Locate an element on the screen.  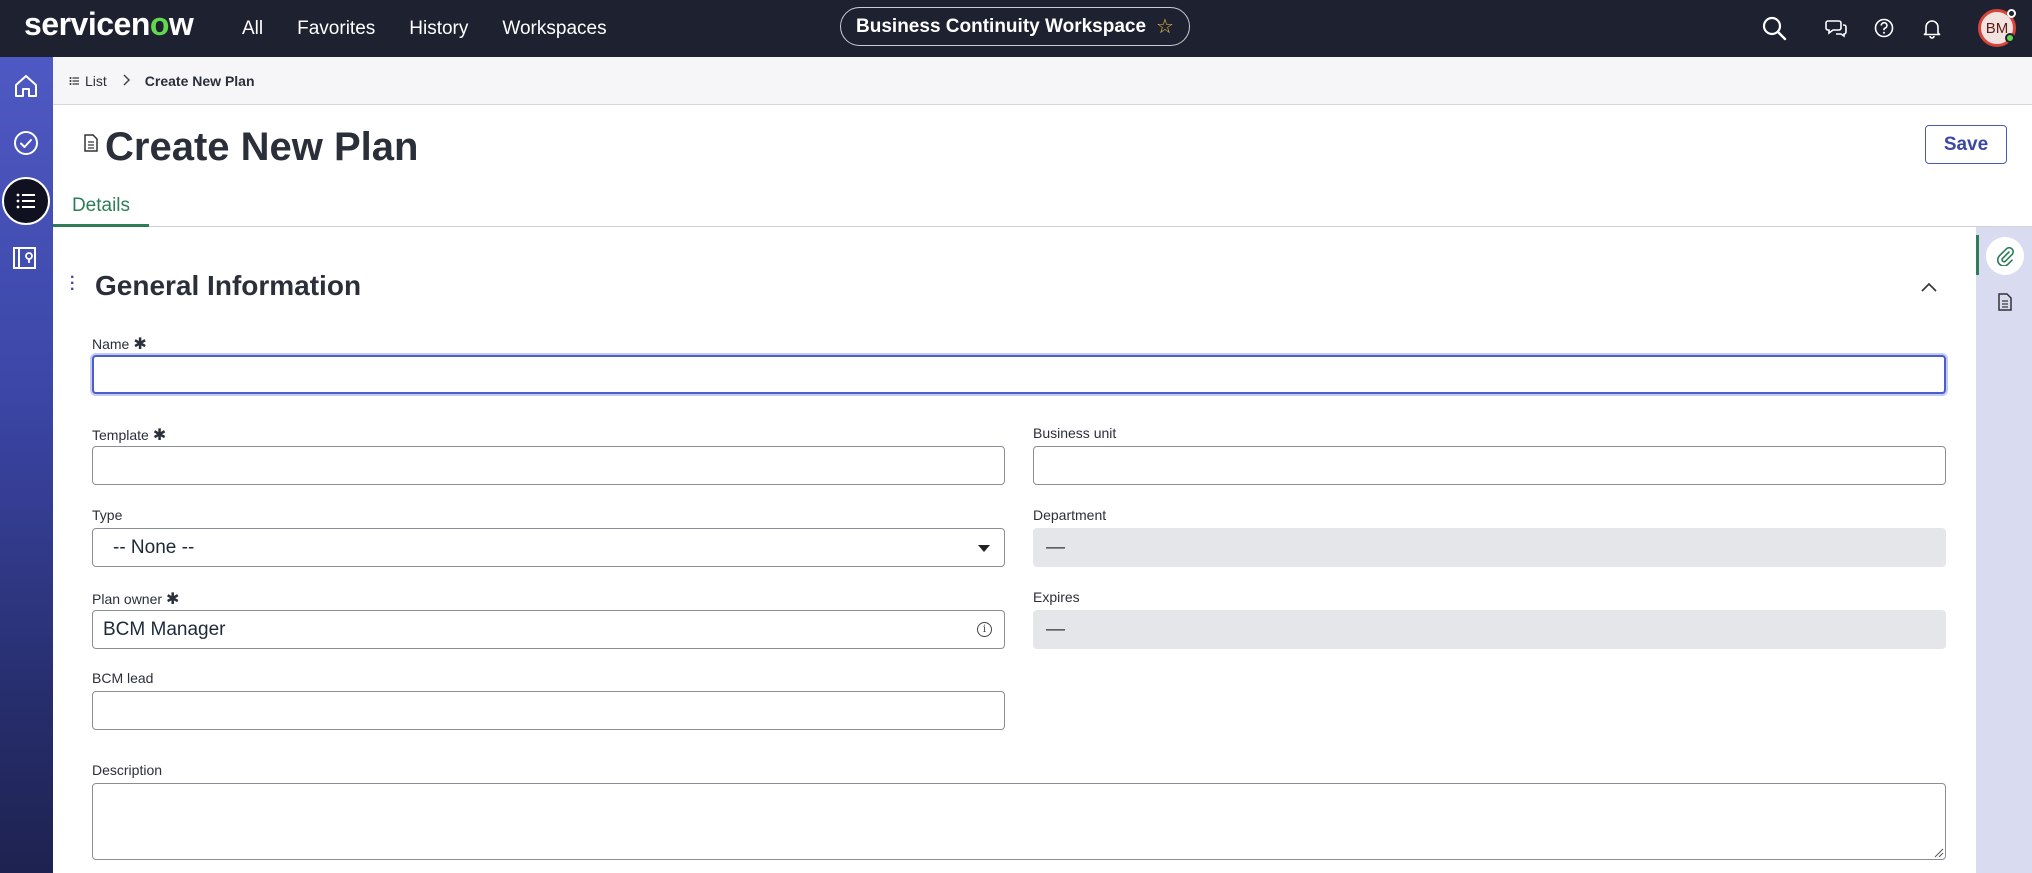
description-label: Description is located at coordinates (127, 770).